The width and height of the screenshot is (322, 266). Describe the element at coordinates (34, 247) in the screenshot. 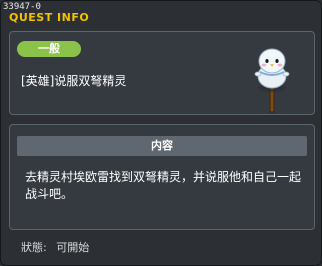

I see `status-label: 狀態:` at that location.